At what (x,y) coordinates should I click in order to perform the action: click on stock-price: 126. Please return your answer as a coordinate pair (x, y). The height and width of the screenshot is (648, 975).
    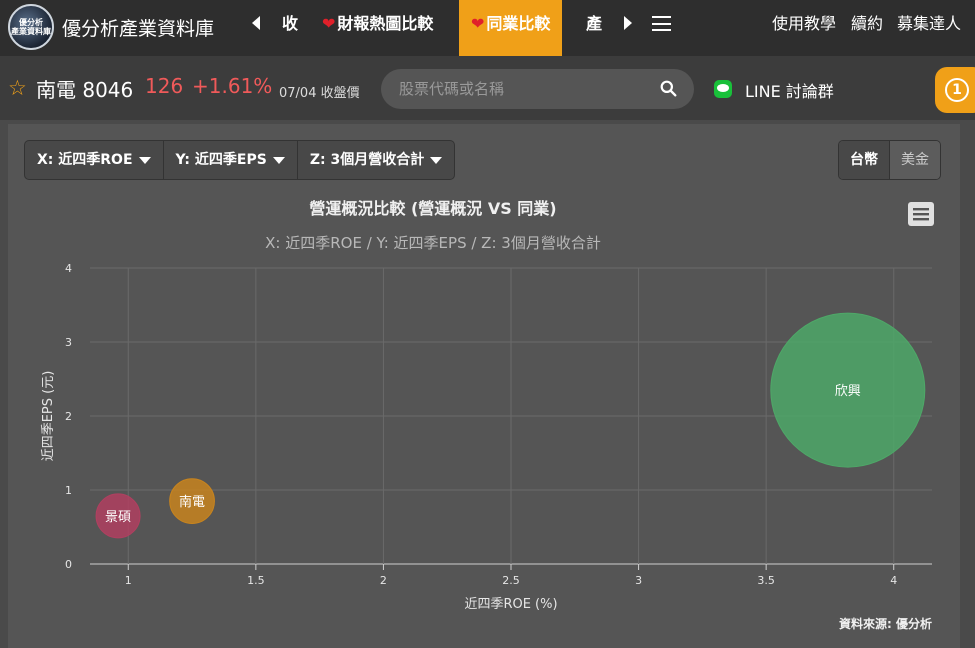
    Looking at the image, I should click on (164, 86).